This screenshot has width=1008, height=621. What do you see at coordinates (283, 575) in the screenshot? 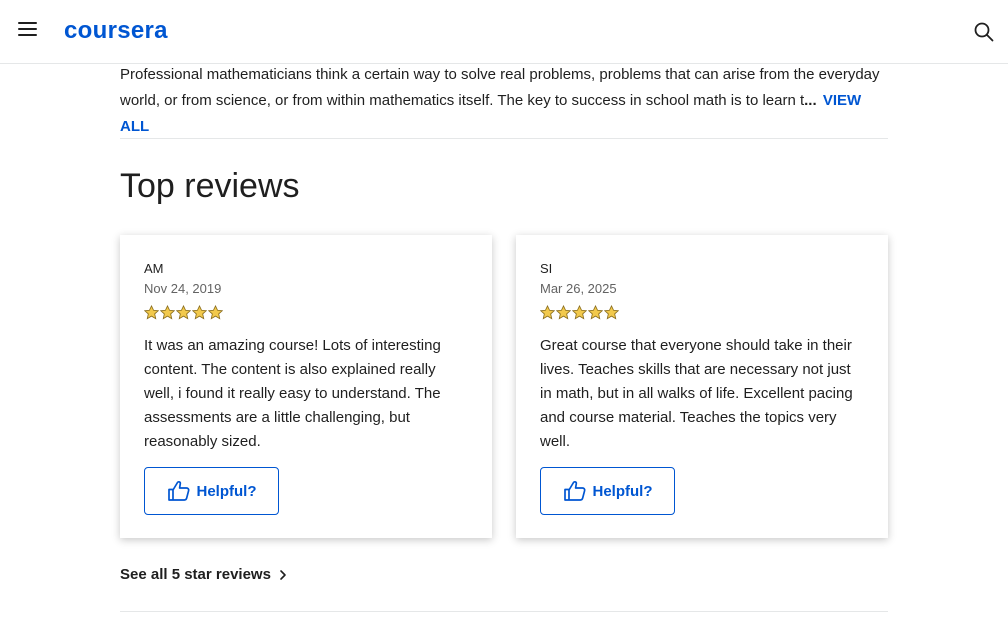
I see `chevron-right-icon` at bounding box center [283, 575].